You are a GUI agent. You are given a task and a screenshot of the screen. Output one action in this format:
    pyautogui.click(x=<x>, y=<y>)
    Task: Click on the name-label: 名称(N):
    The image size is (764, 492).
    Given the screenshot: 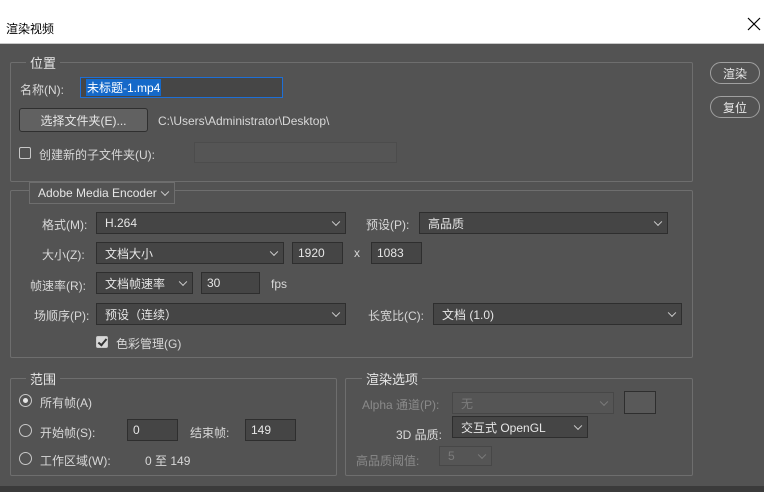 What is the action you would take?
    pyautogui.click(x=42, y=90)
    